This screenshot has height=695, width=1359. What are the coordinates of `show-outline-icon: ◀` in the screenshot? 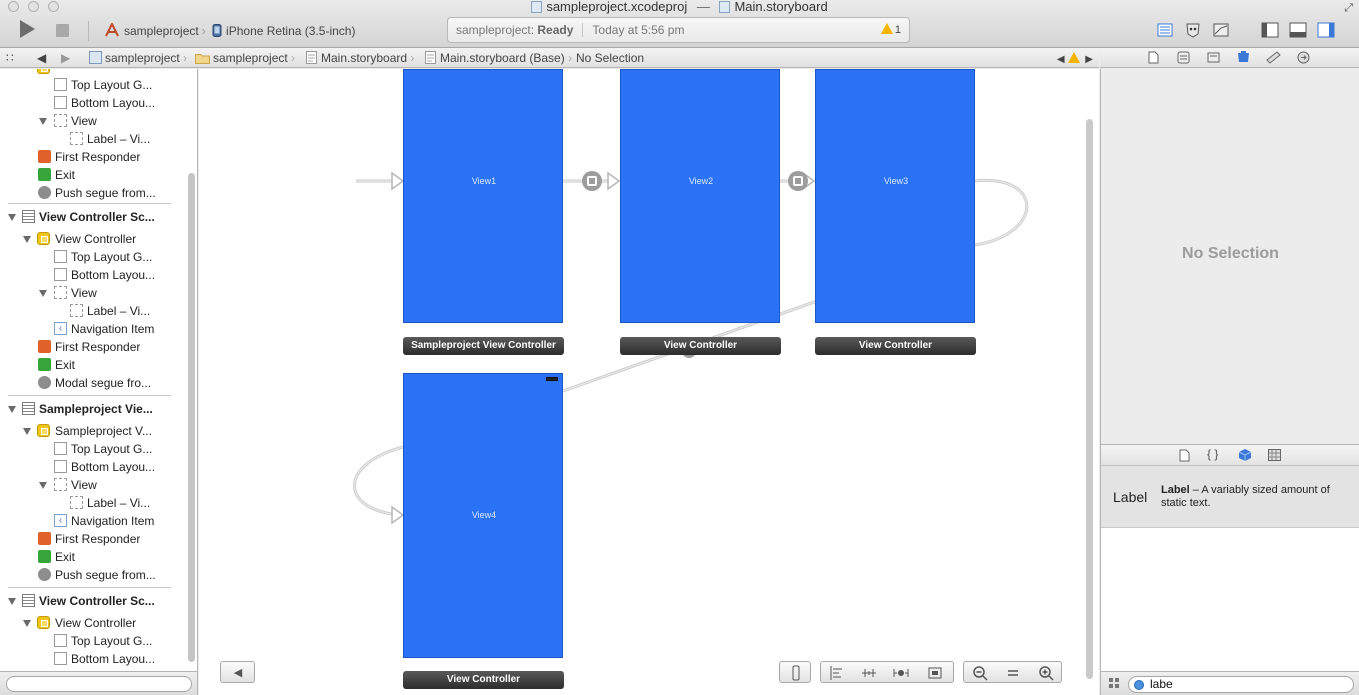 It's located at (238, 673).